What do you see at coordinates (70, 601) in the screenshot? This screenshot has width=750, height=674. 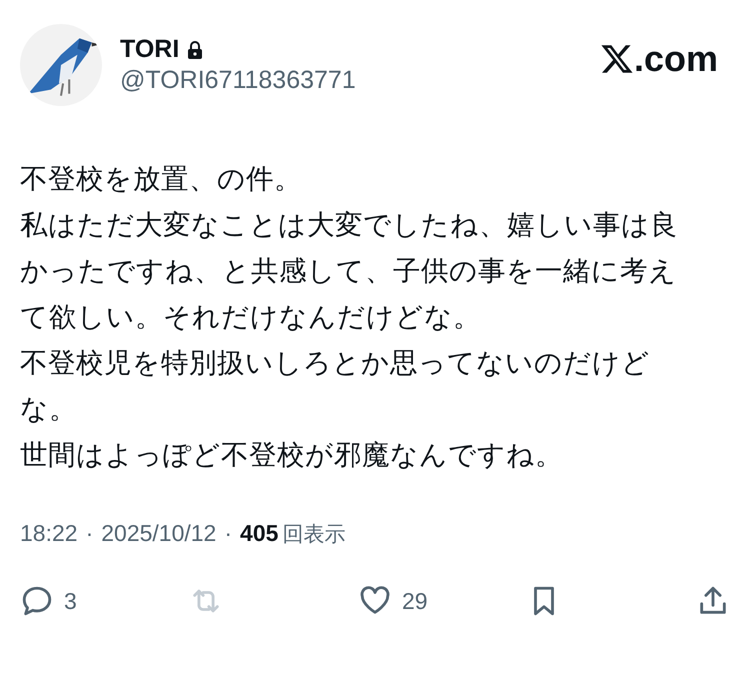 I see `action-count: 3` at bounding box center [70, 601].